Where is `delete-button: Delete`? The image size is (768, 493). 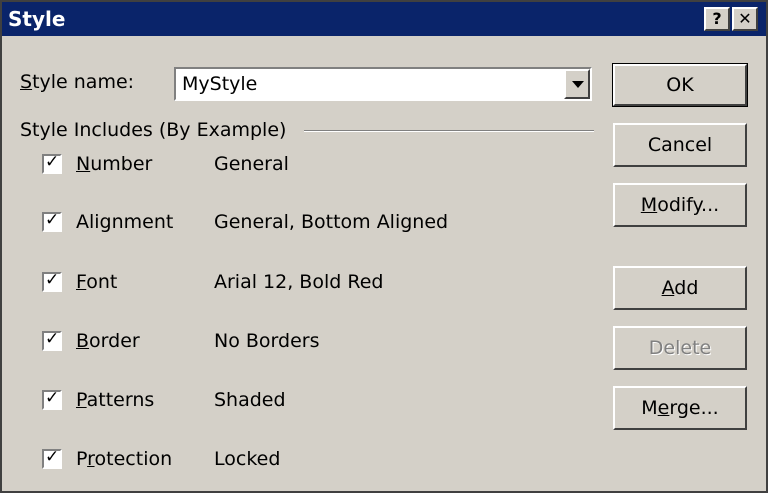 delete-button: Delete is located at coordinates (680, 348).